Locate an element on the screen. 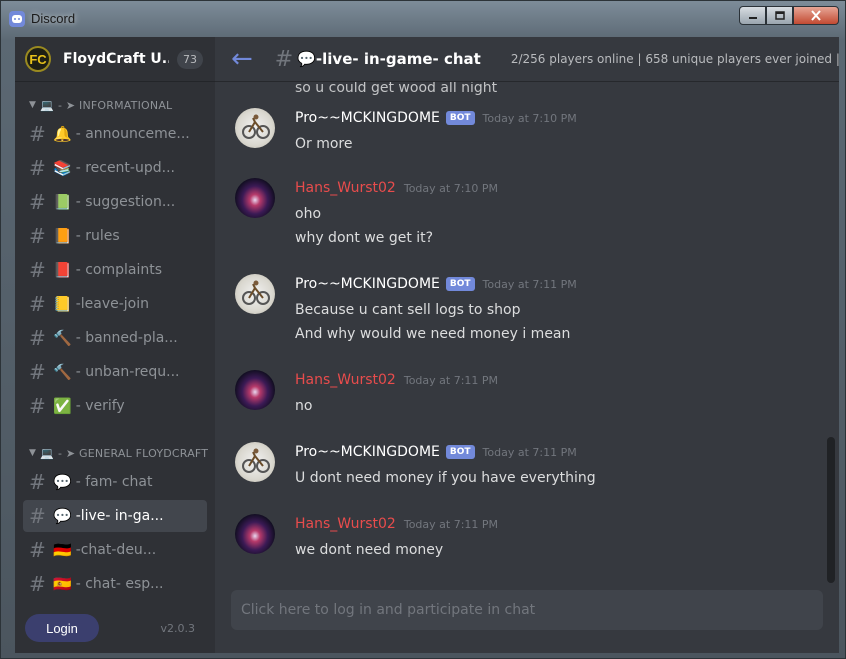 The width and height of the screenshot is (846, 659). message-timestamp: Today at 7:11 PM is located at coordinates (529, 284).